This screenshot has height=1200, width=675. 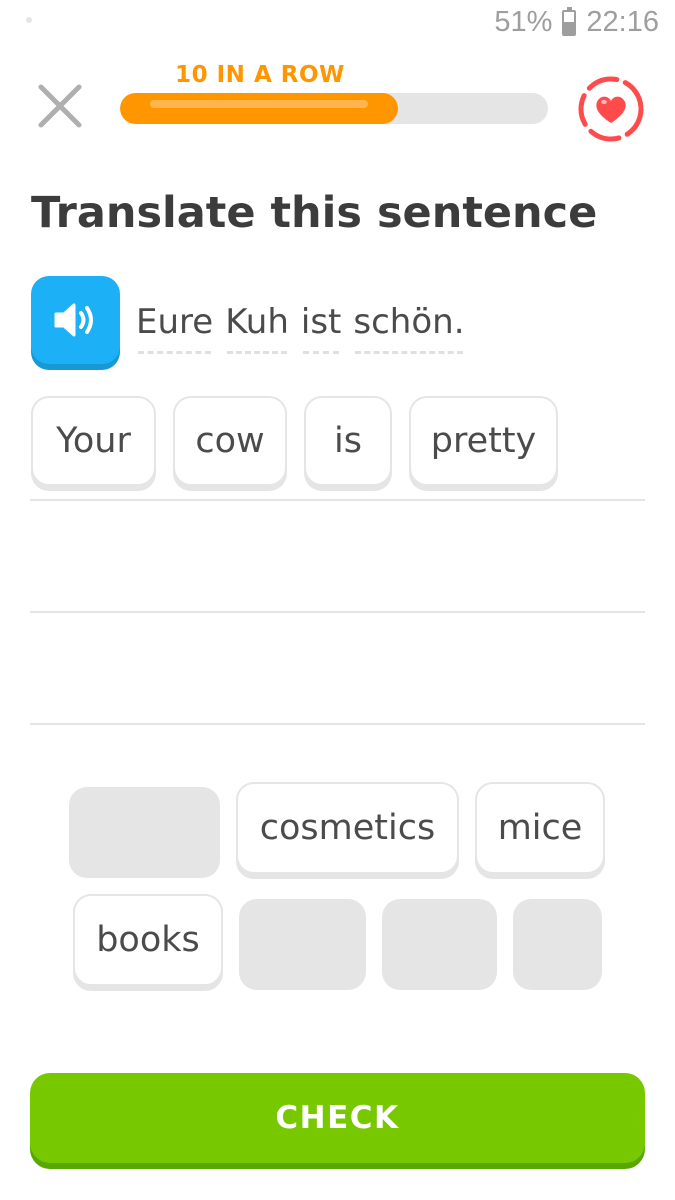 What do you see at coordinates (483, 441) in the screenshot?
I see `answer-word-chip: pretty` at bounding box center [483, 441].